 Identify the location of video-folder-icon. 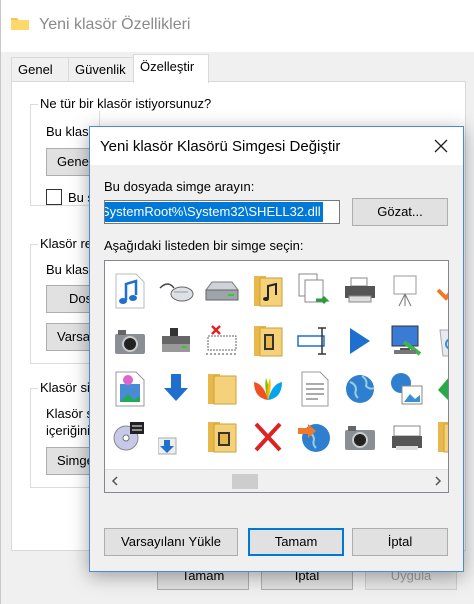
(268, 341).